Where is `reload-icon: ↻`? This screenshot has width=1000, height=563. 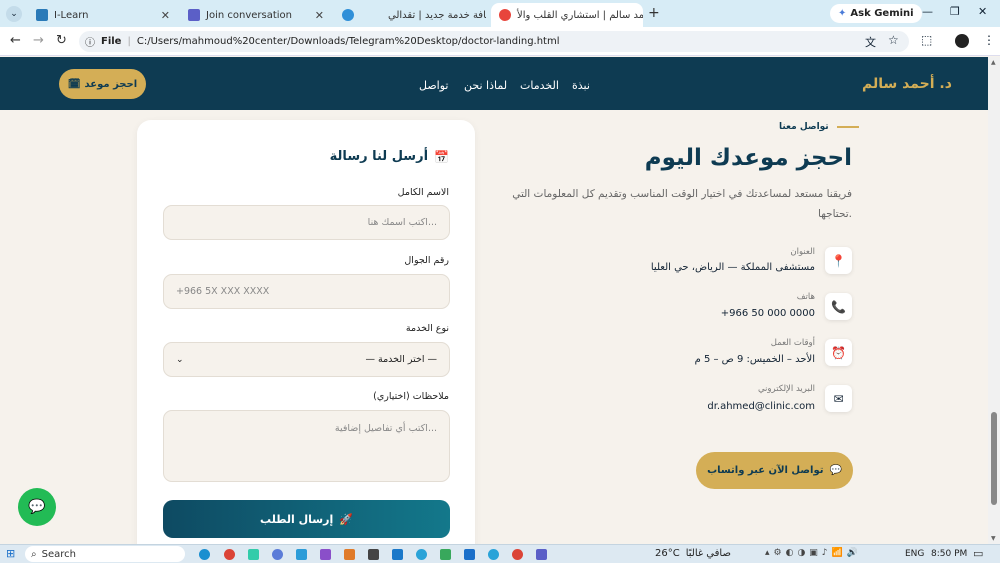
reload-icon: ↻ is located at coordinates (61, 40).